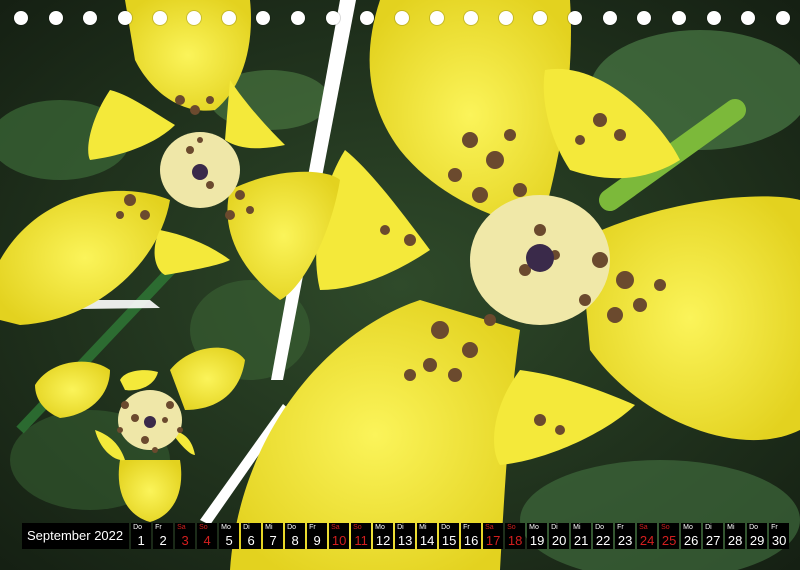 This screenshot has height=570, width=800. I want to click on day-number: 12, so click(383, 540).